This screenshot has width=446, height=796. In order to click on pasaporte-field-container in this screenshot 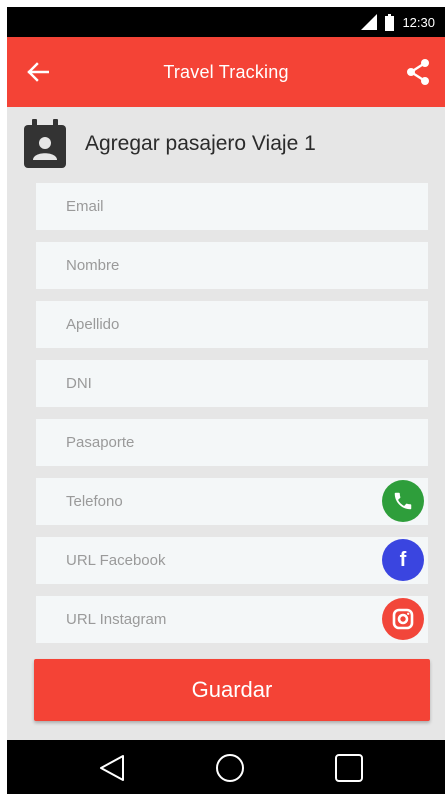, I will do `click(232, 442)`.